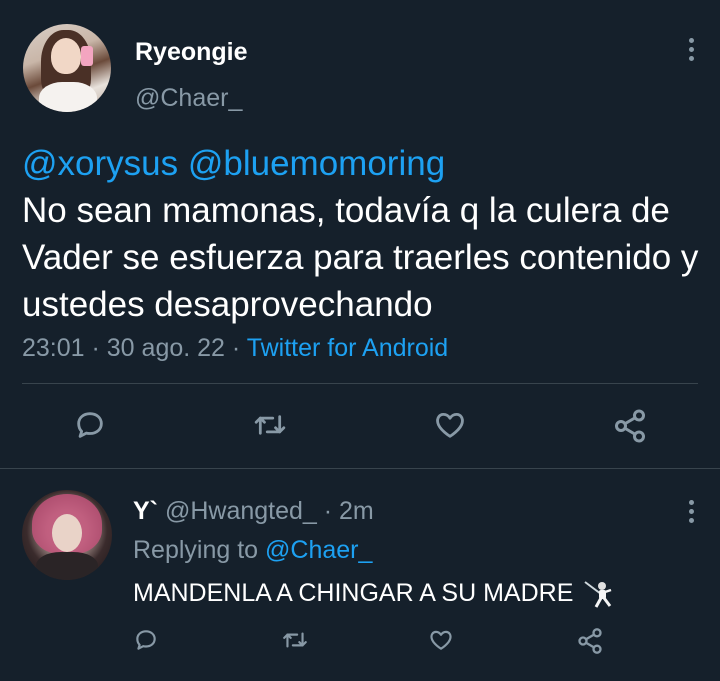  Describe the element at coordinates (165, 348) in the screenshot. I see `tweet-date: 30 ago. 22` at that location.